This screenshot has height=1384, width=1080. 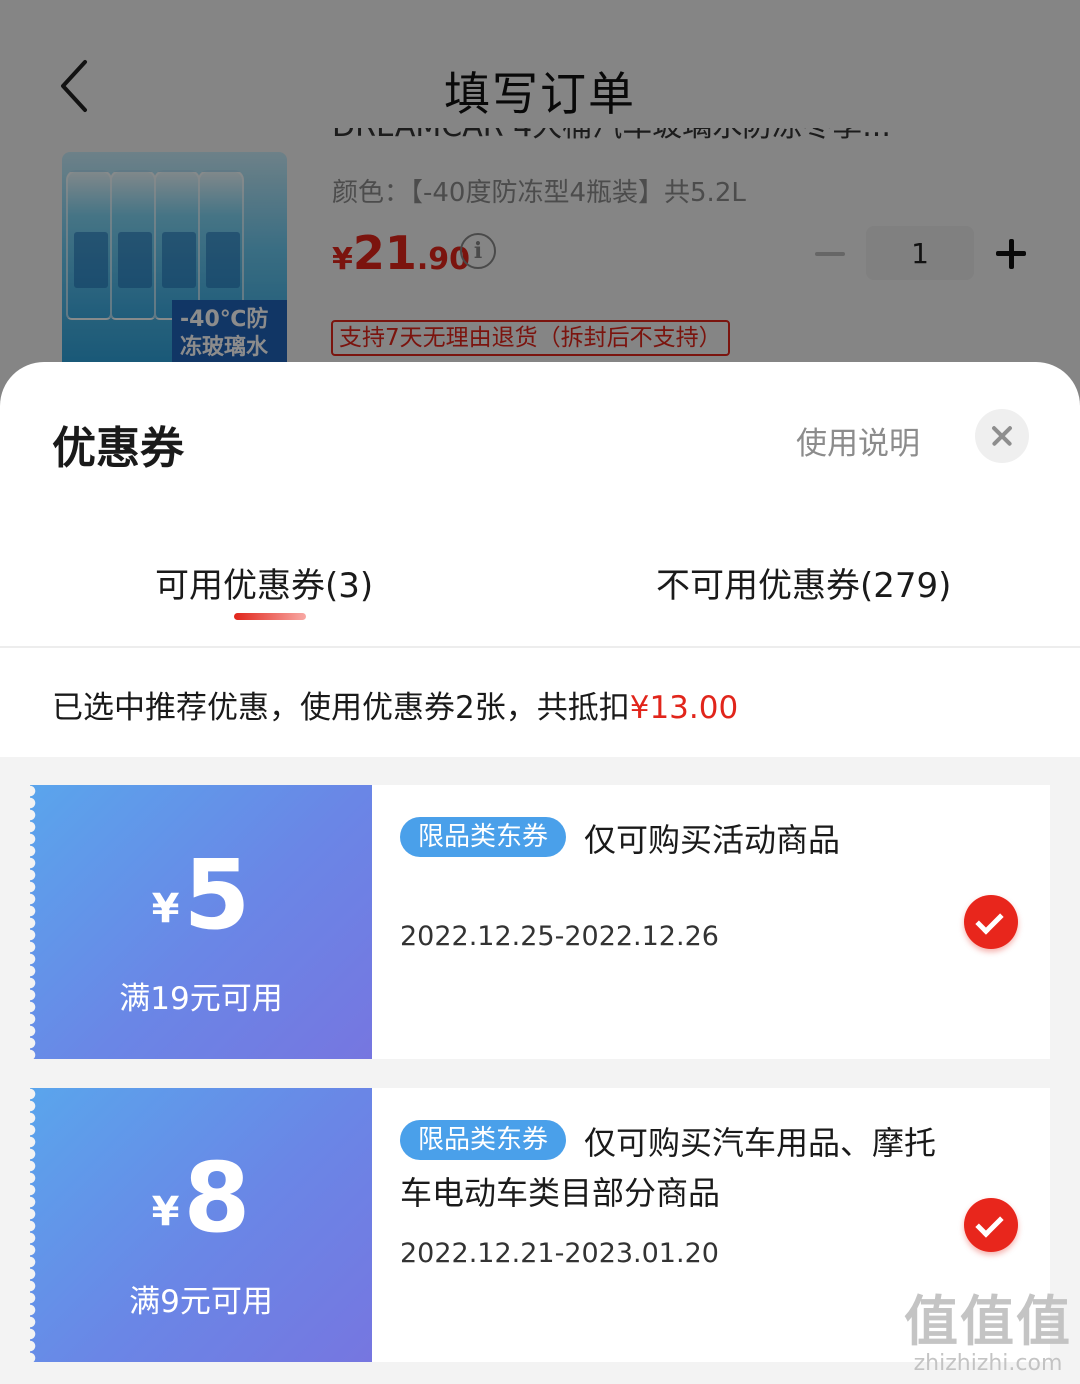 I want to click on watermark: 值值值 zhizhizhi.com, so click(x=988, y=1334).